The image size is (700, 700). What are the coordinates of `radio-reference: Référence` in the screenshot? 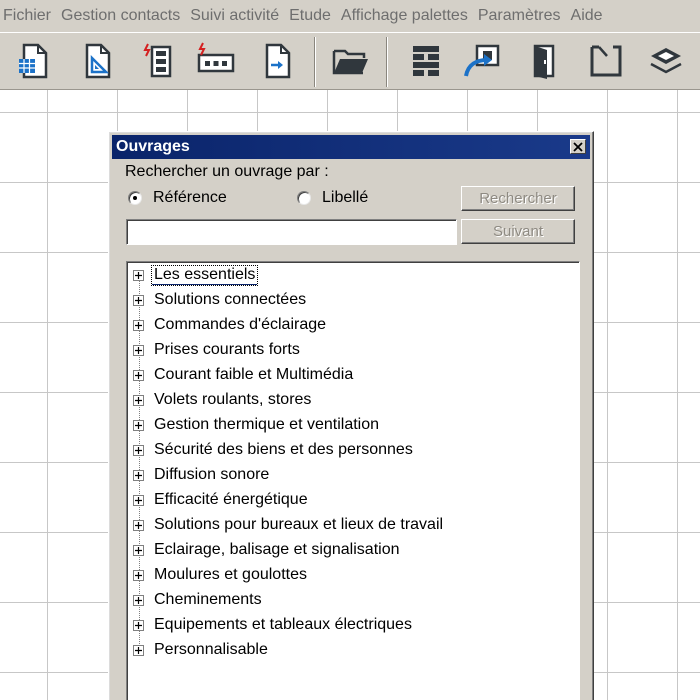 It's located at (177, 198).